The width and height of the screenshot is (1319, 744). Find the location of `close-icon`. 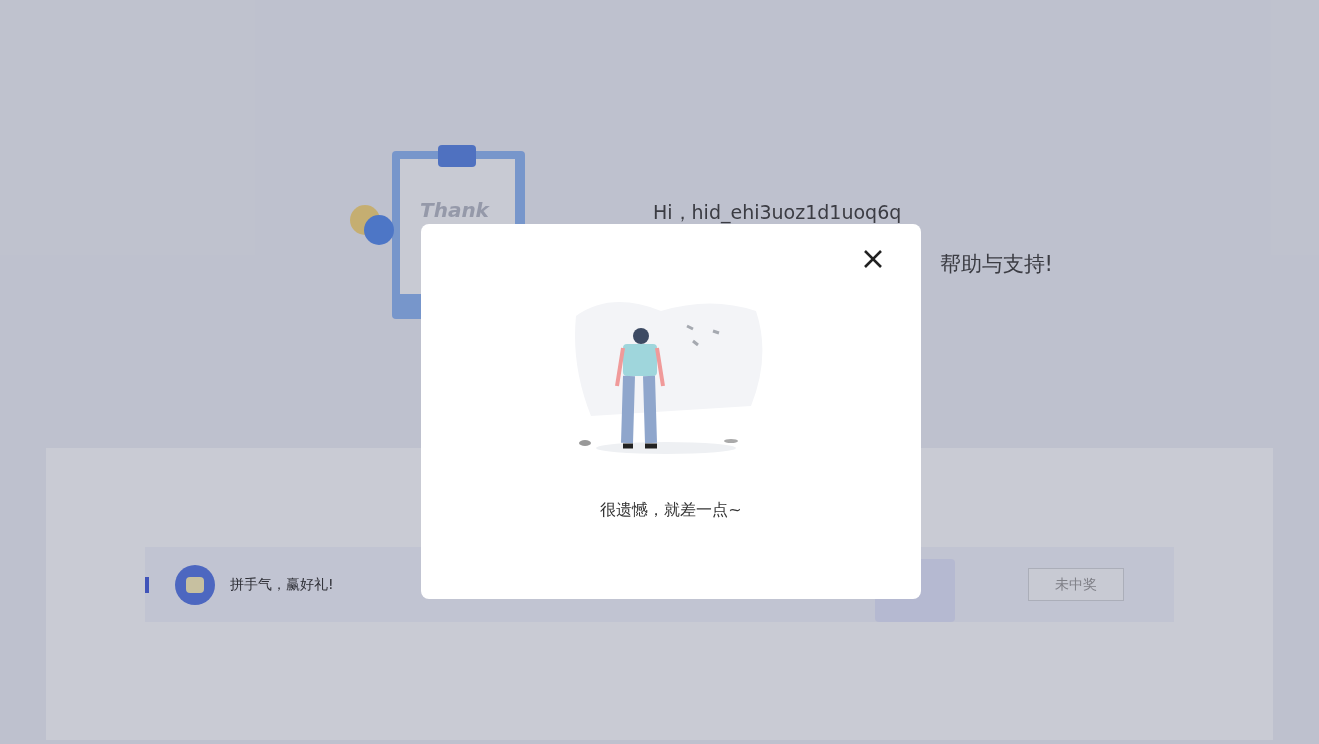

close-icon is located at coordinates (873, 259).